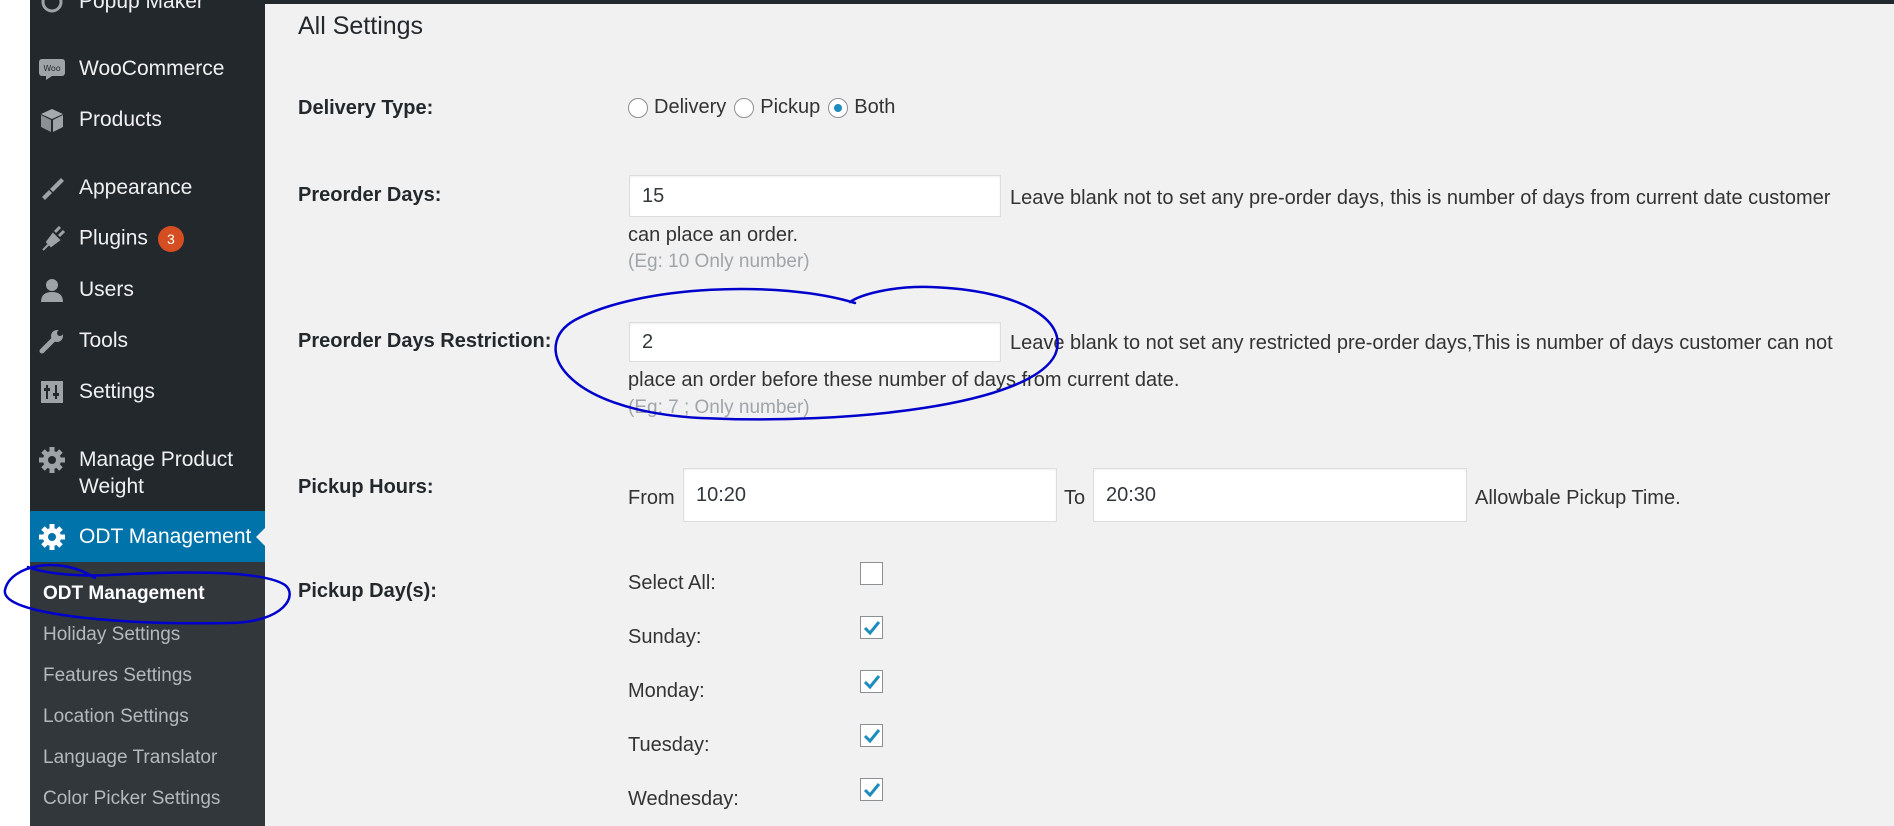 Image resolution: width=1894 pixels, height=826 pixels. Describe the element at coordinates (15, 413) in the screenshot. I see `left-margin` at that location.